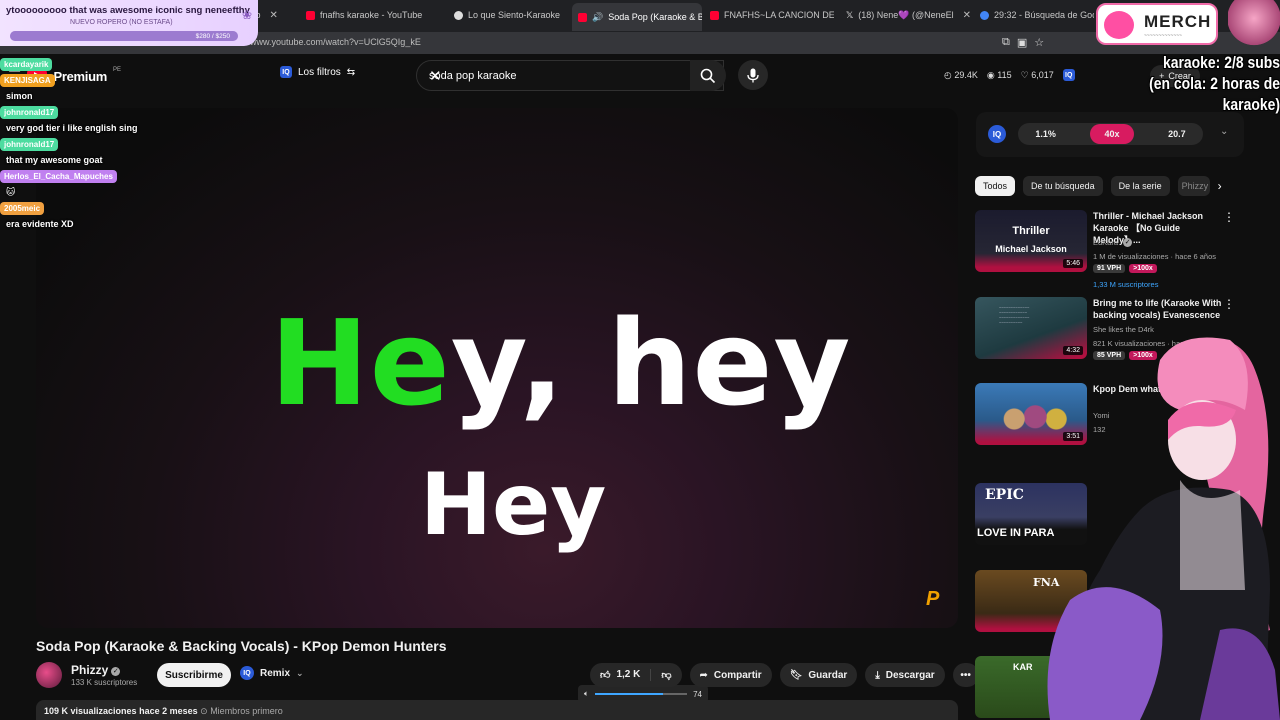 This screenshot has width=1280, height=720. I want to click on dislike-button: 👎︎, so click(666, 675).